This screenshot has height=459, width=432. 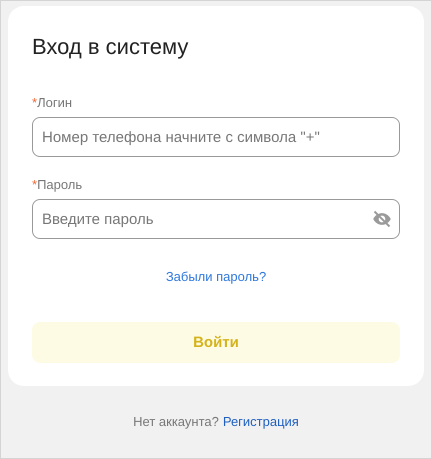 I want to click on field-label: Пароль, so click(x=59, y=184).